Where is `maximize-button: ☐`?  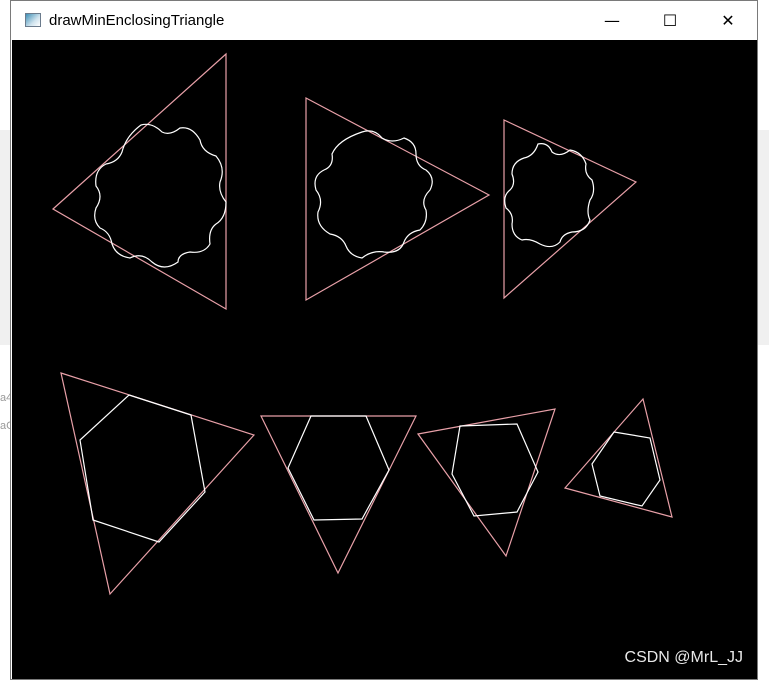
maximize-button: ☐ is located at coordinates (670, 20).